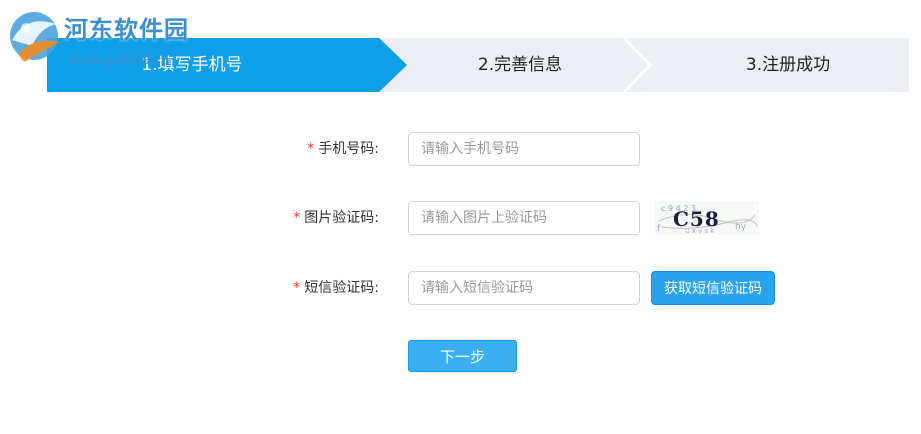 The height and width of the screenshot is (434, 921). I want to click on phone-label-text: 手机号码:, so click(348, 149).